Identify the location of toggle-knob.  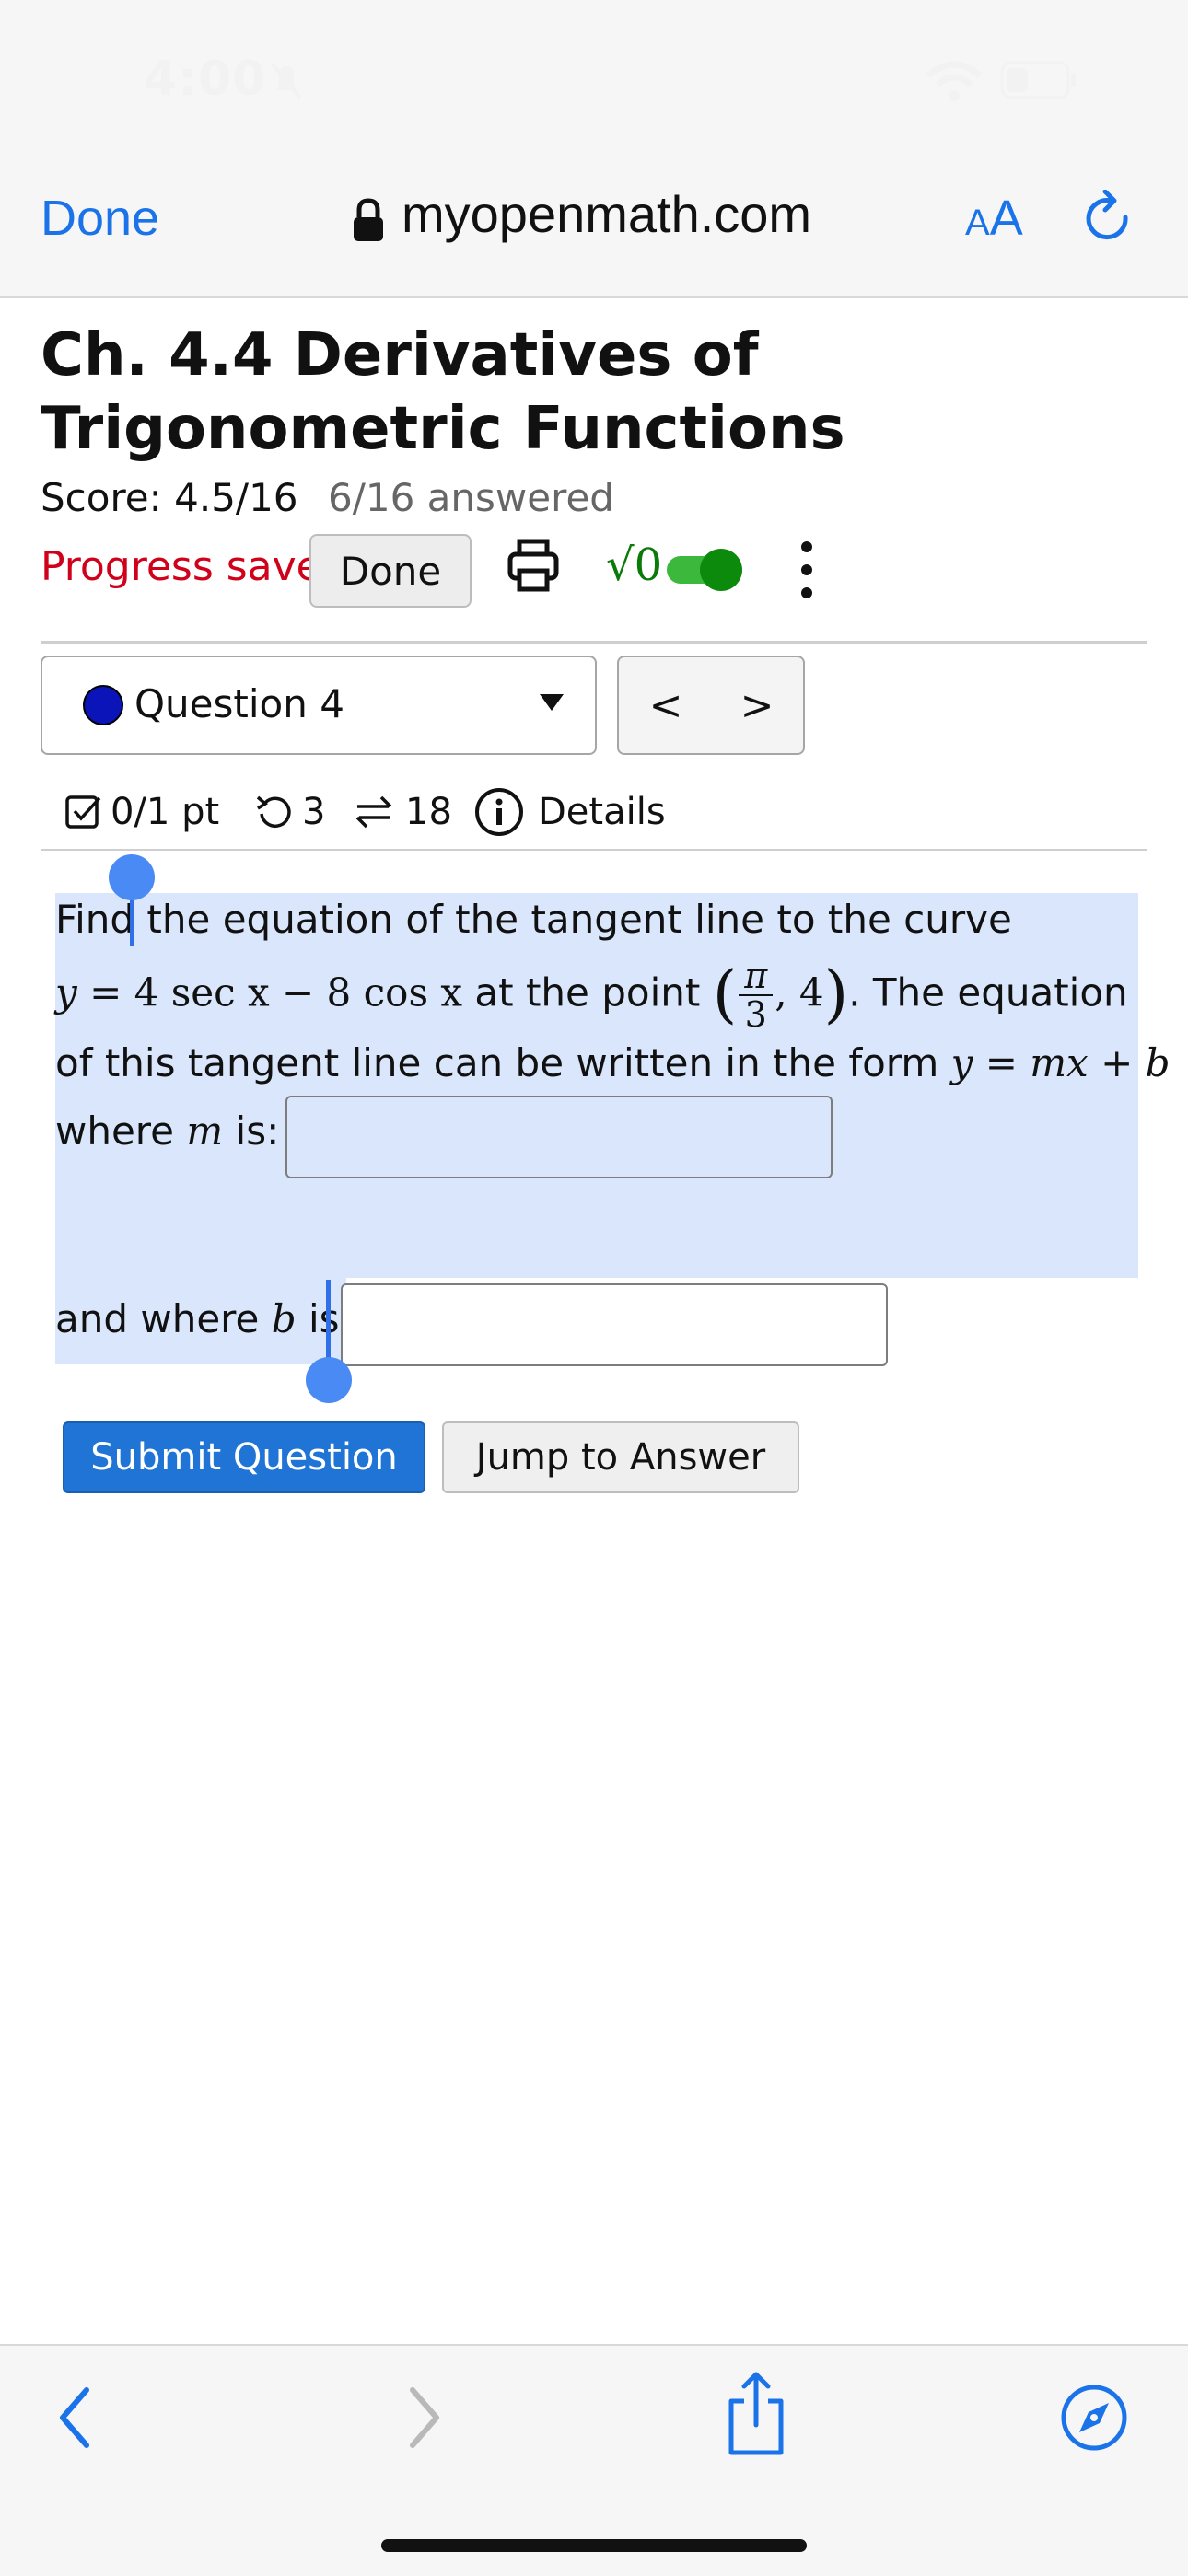
(721, 570).